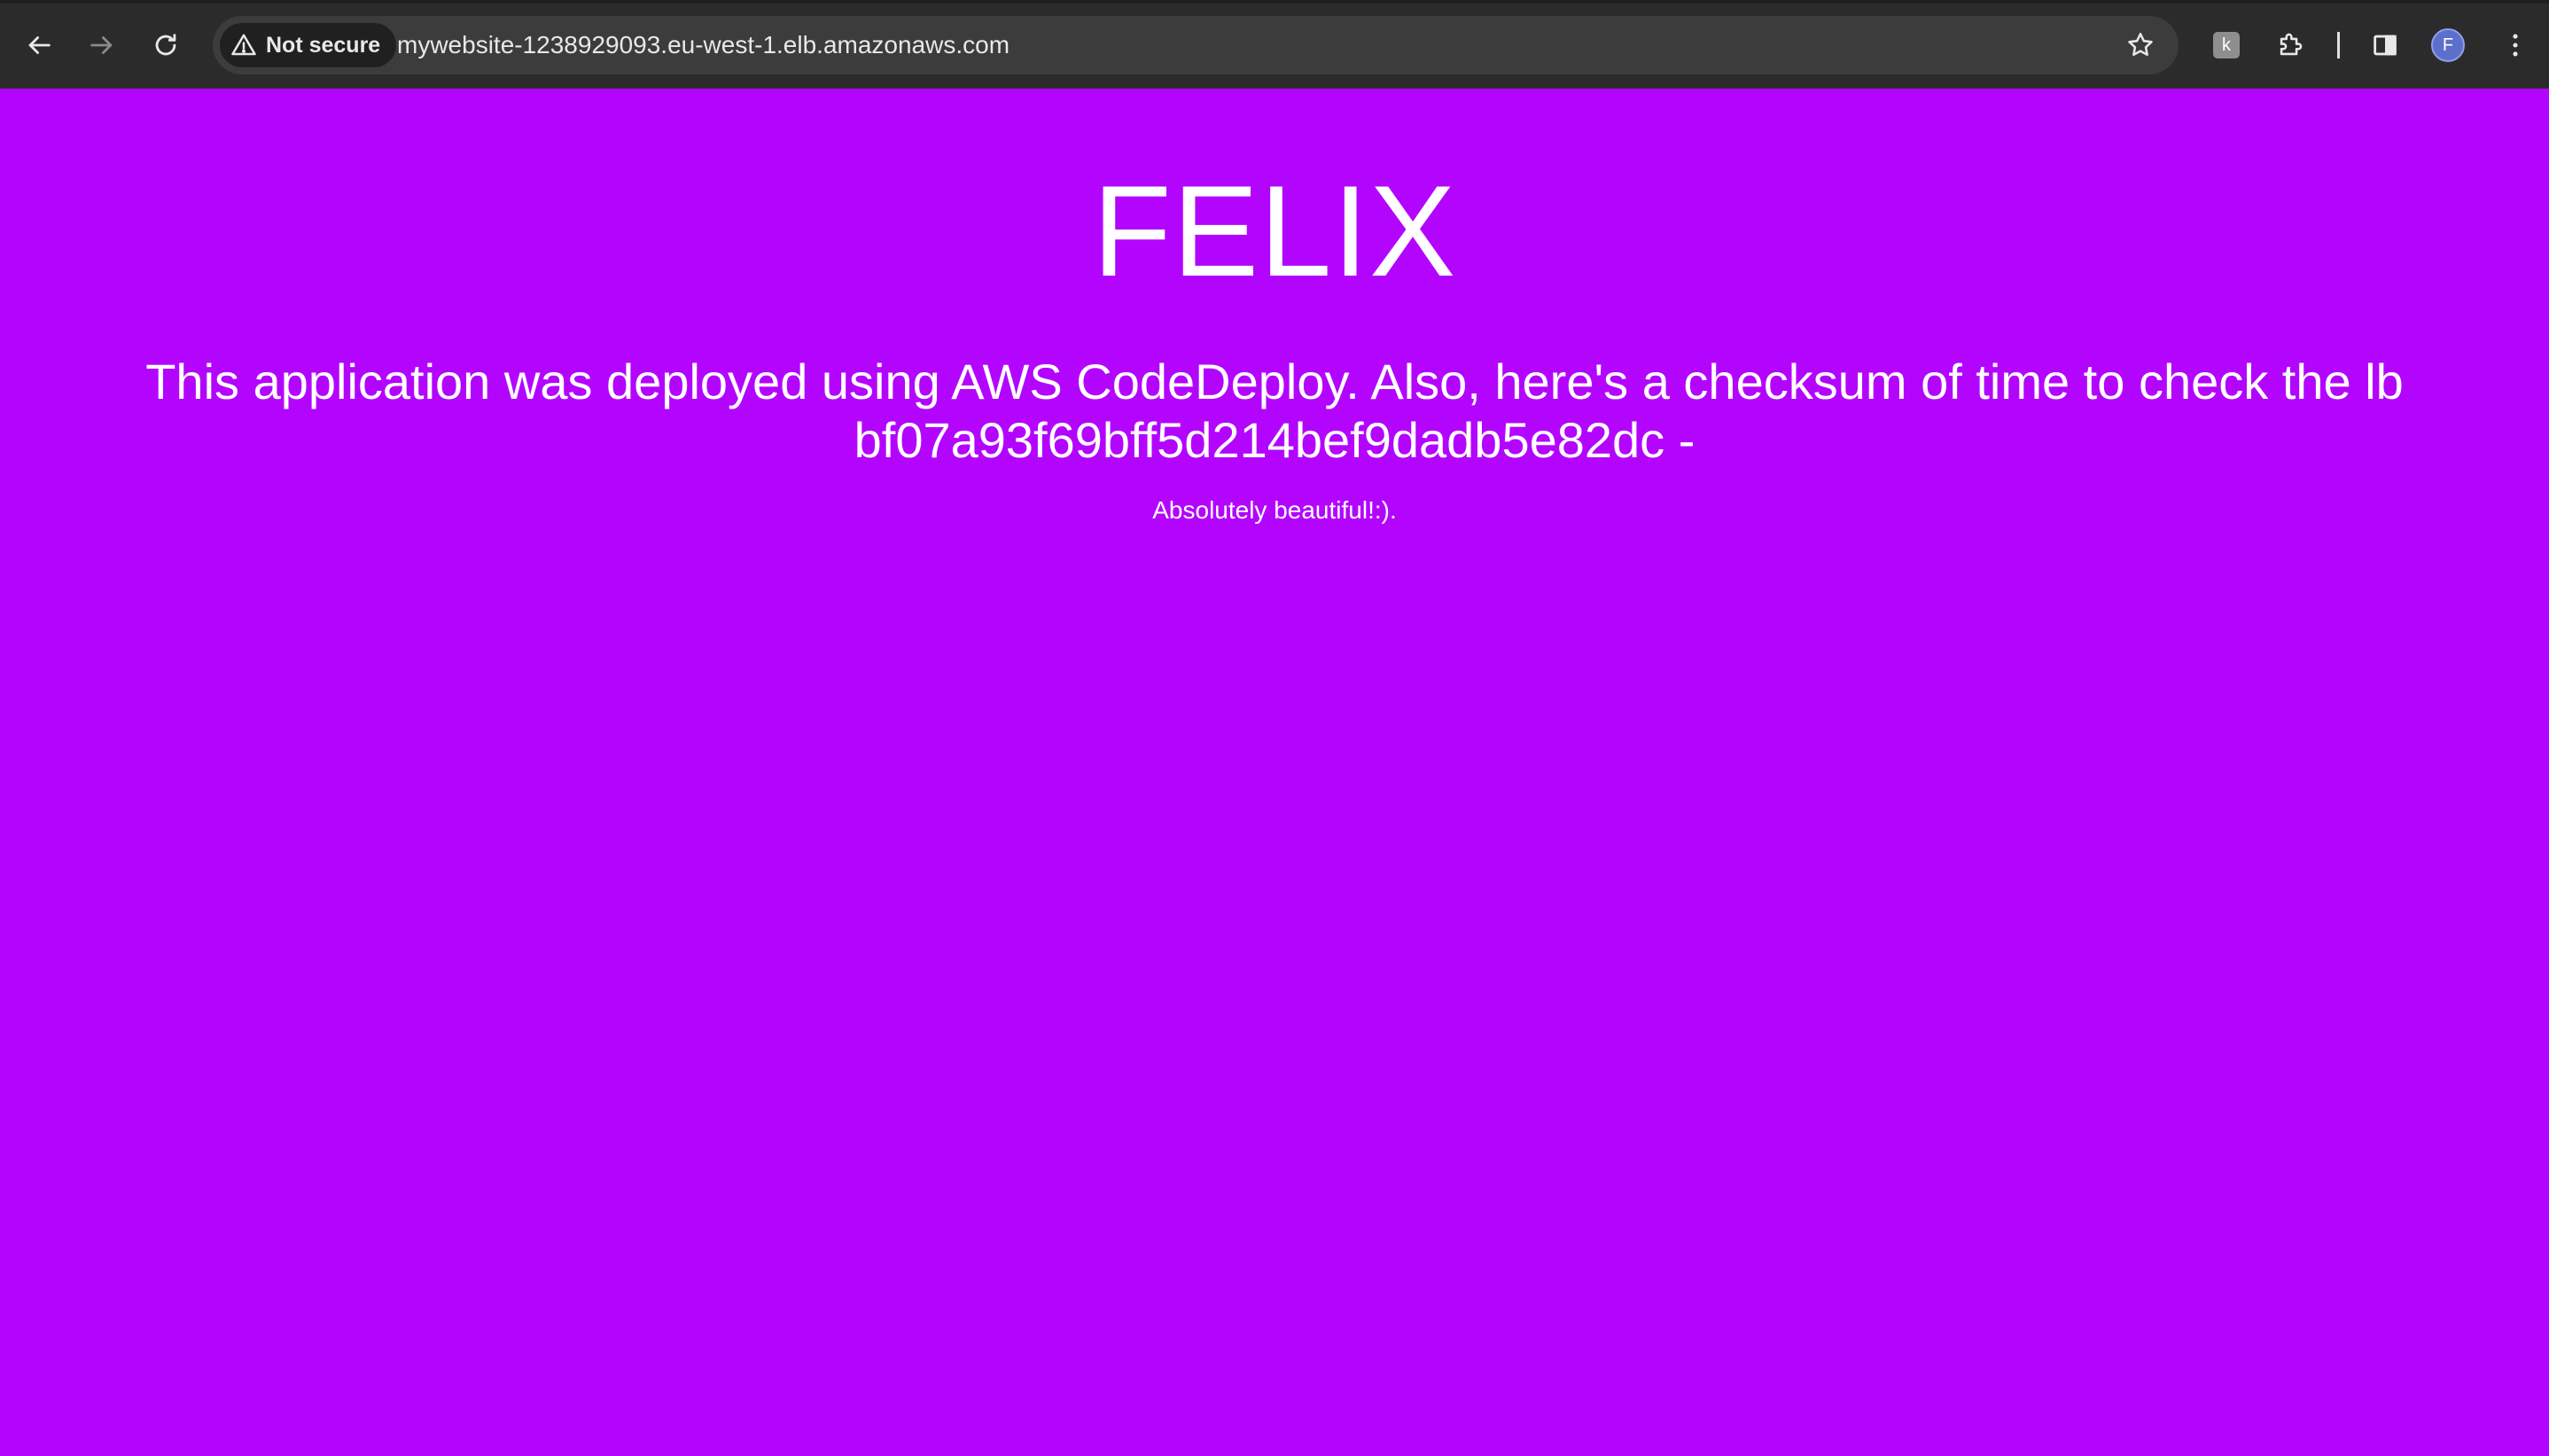 Image resolution: width=2549 pixels, height=1456 pixels. Describe the element at coordinates (1275, 510) in the screenshot. I see `sub-message: Absolutely beautiful!:).` at that location.